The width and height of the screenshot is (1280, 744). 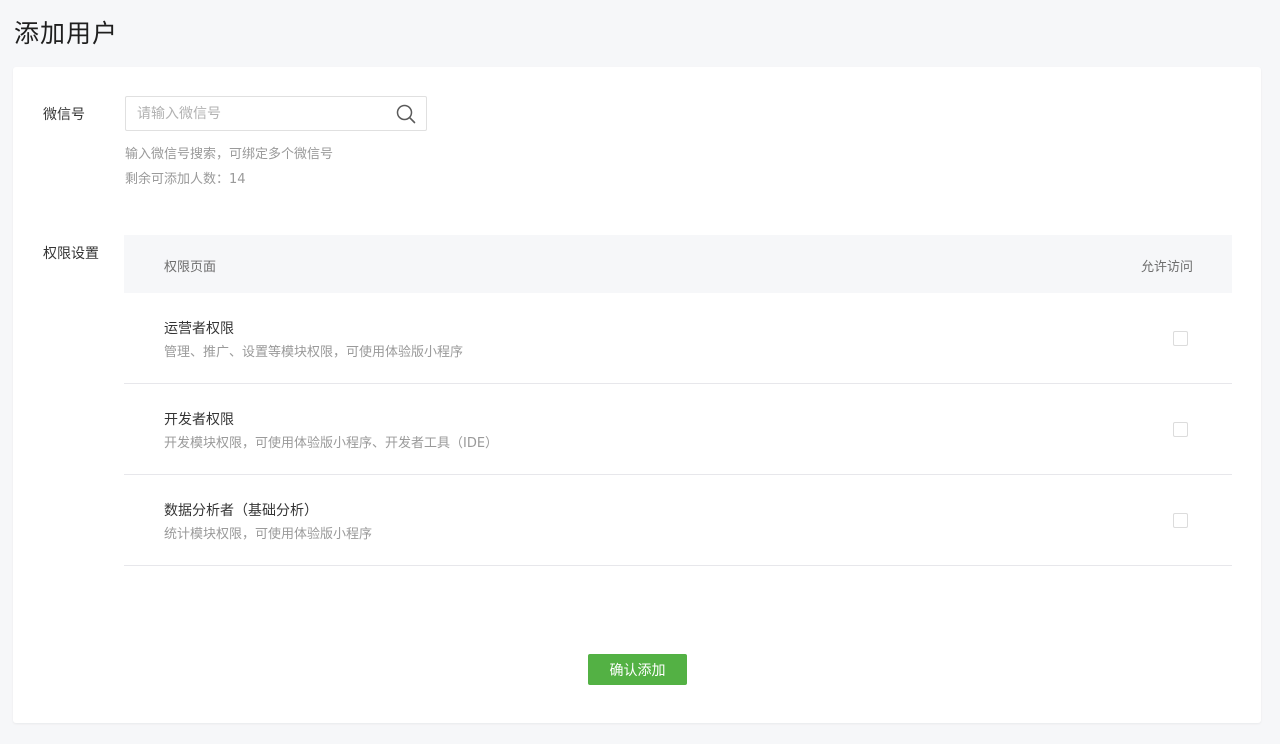 What do you see at coordinates (406, 114) in the screenshot?
I see `search-icon` at bounding box center [406, 114].